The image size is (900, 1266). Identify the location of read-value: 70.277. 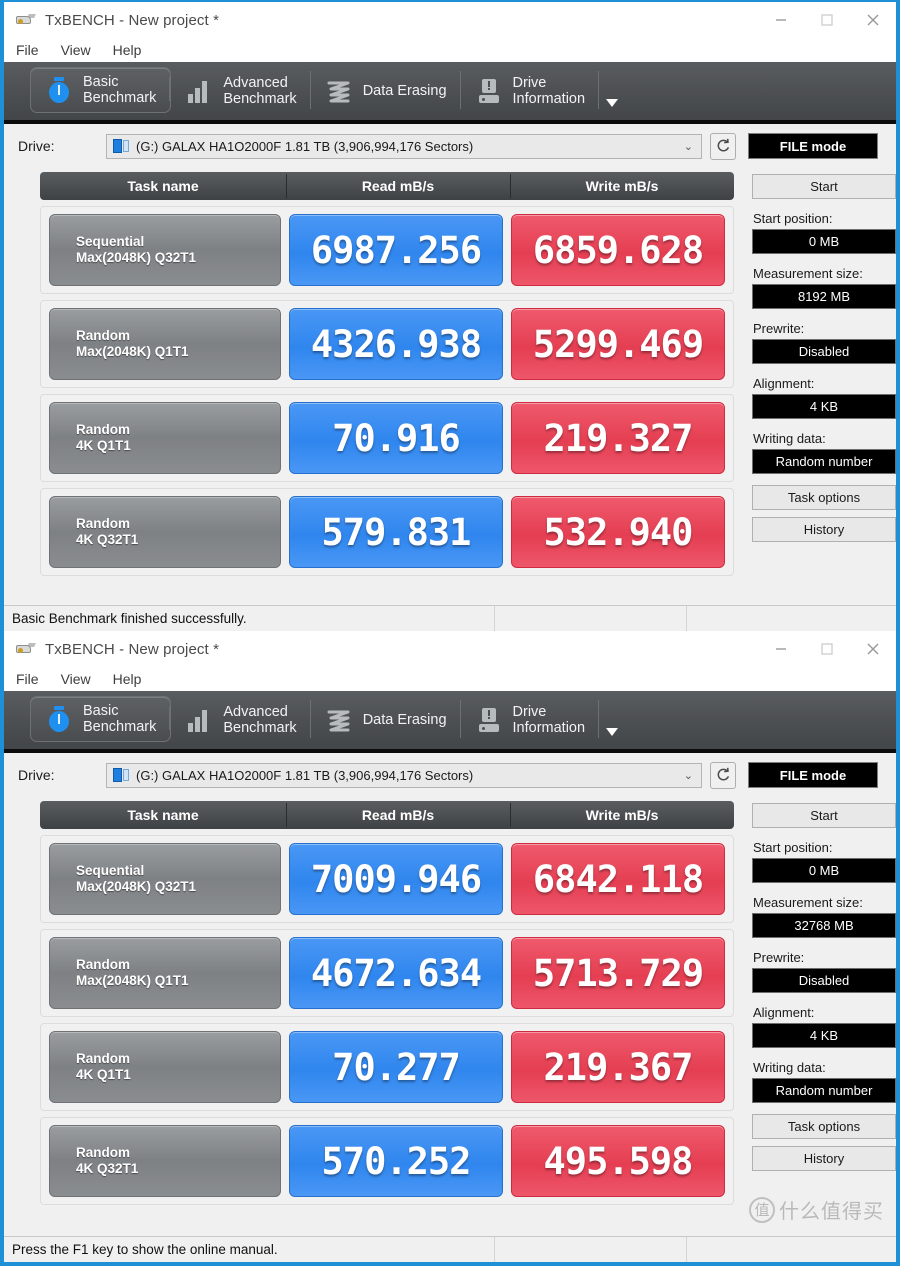
(396, 1067).